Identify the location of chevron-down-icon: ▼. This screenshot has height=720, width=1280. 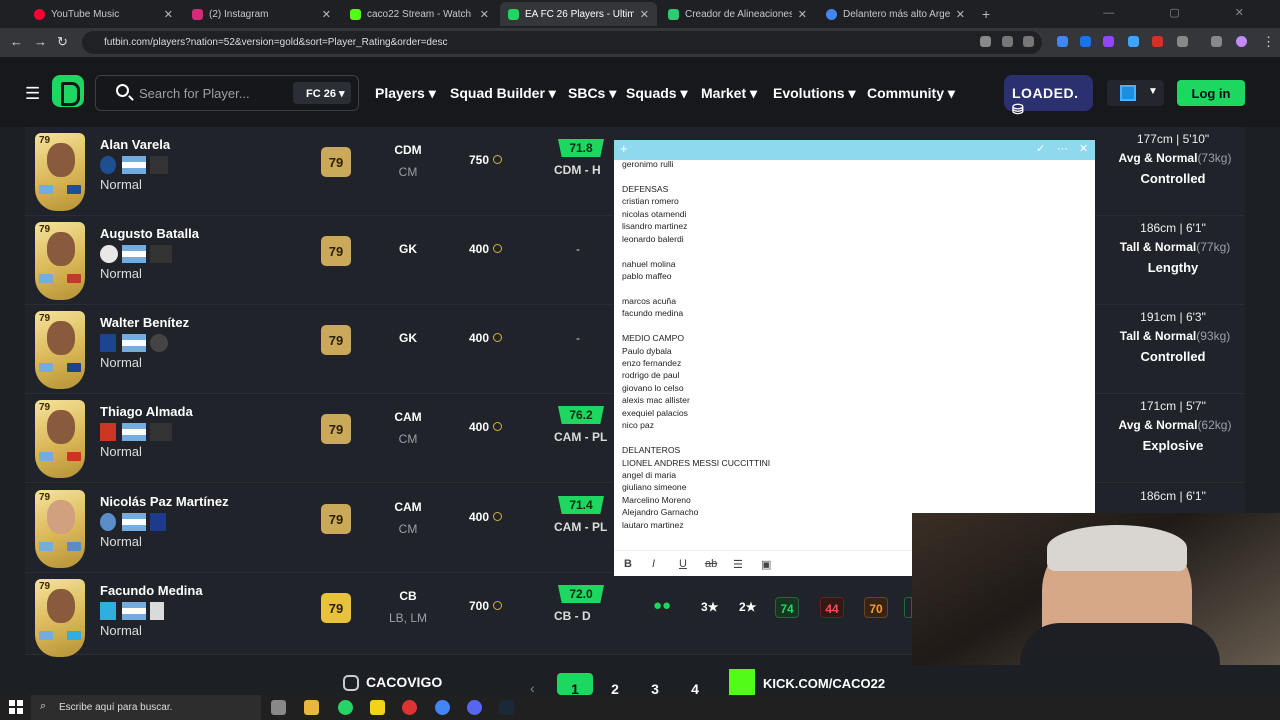
(1153, 91).